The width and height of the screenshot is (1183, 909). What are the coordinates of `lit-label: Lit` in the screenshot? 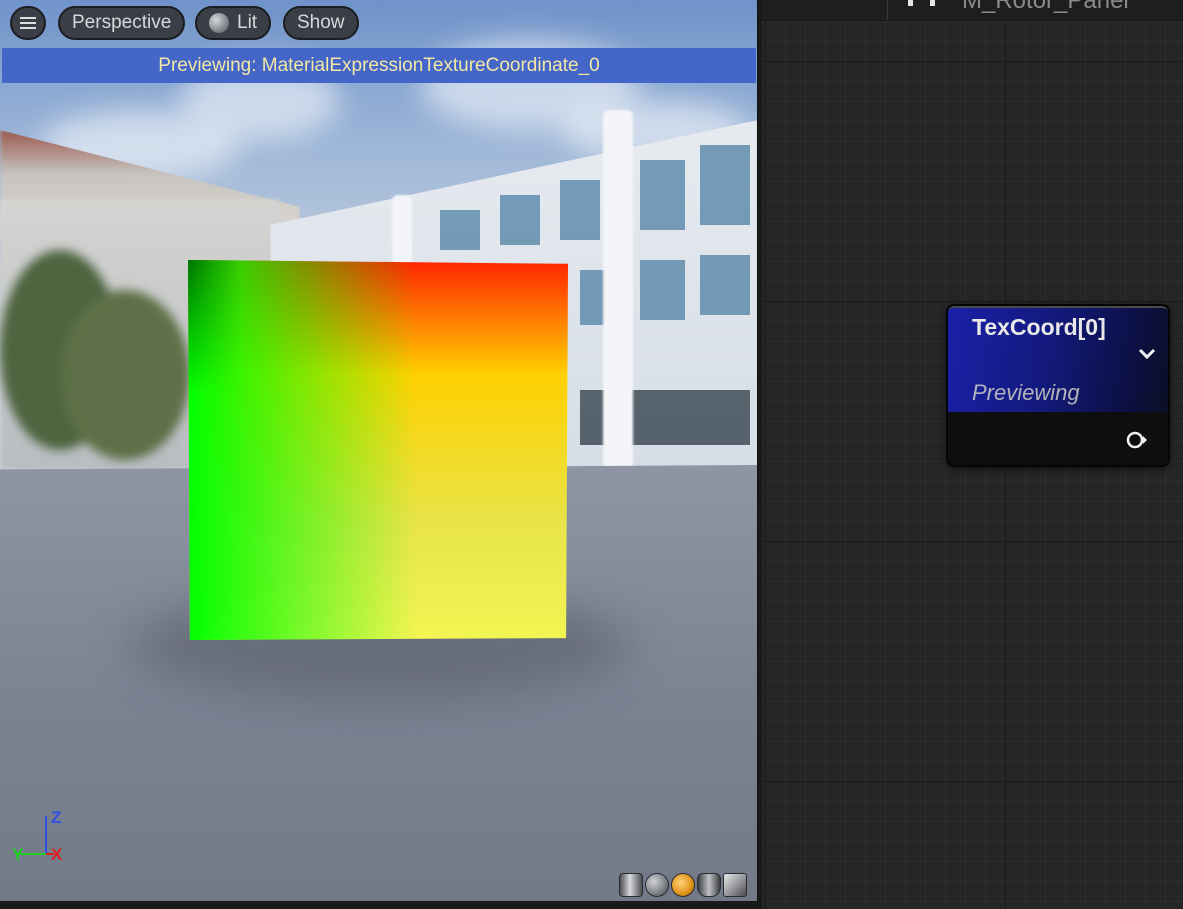 It's located at (247, 22).